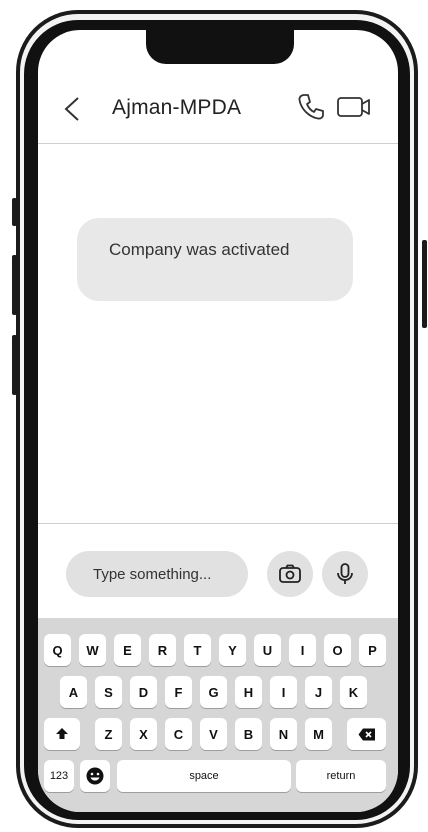 Image resolution: width=428 pixels, height=832 pixels. What do you see at coordinates (108, 734) in the screenshot?
I see `key-z: Z` at bounding box center [108, 734].